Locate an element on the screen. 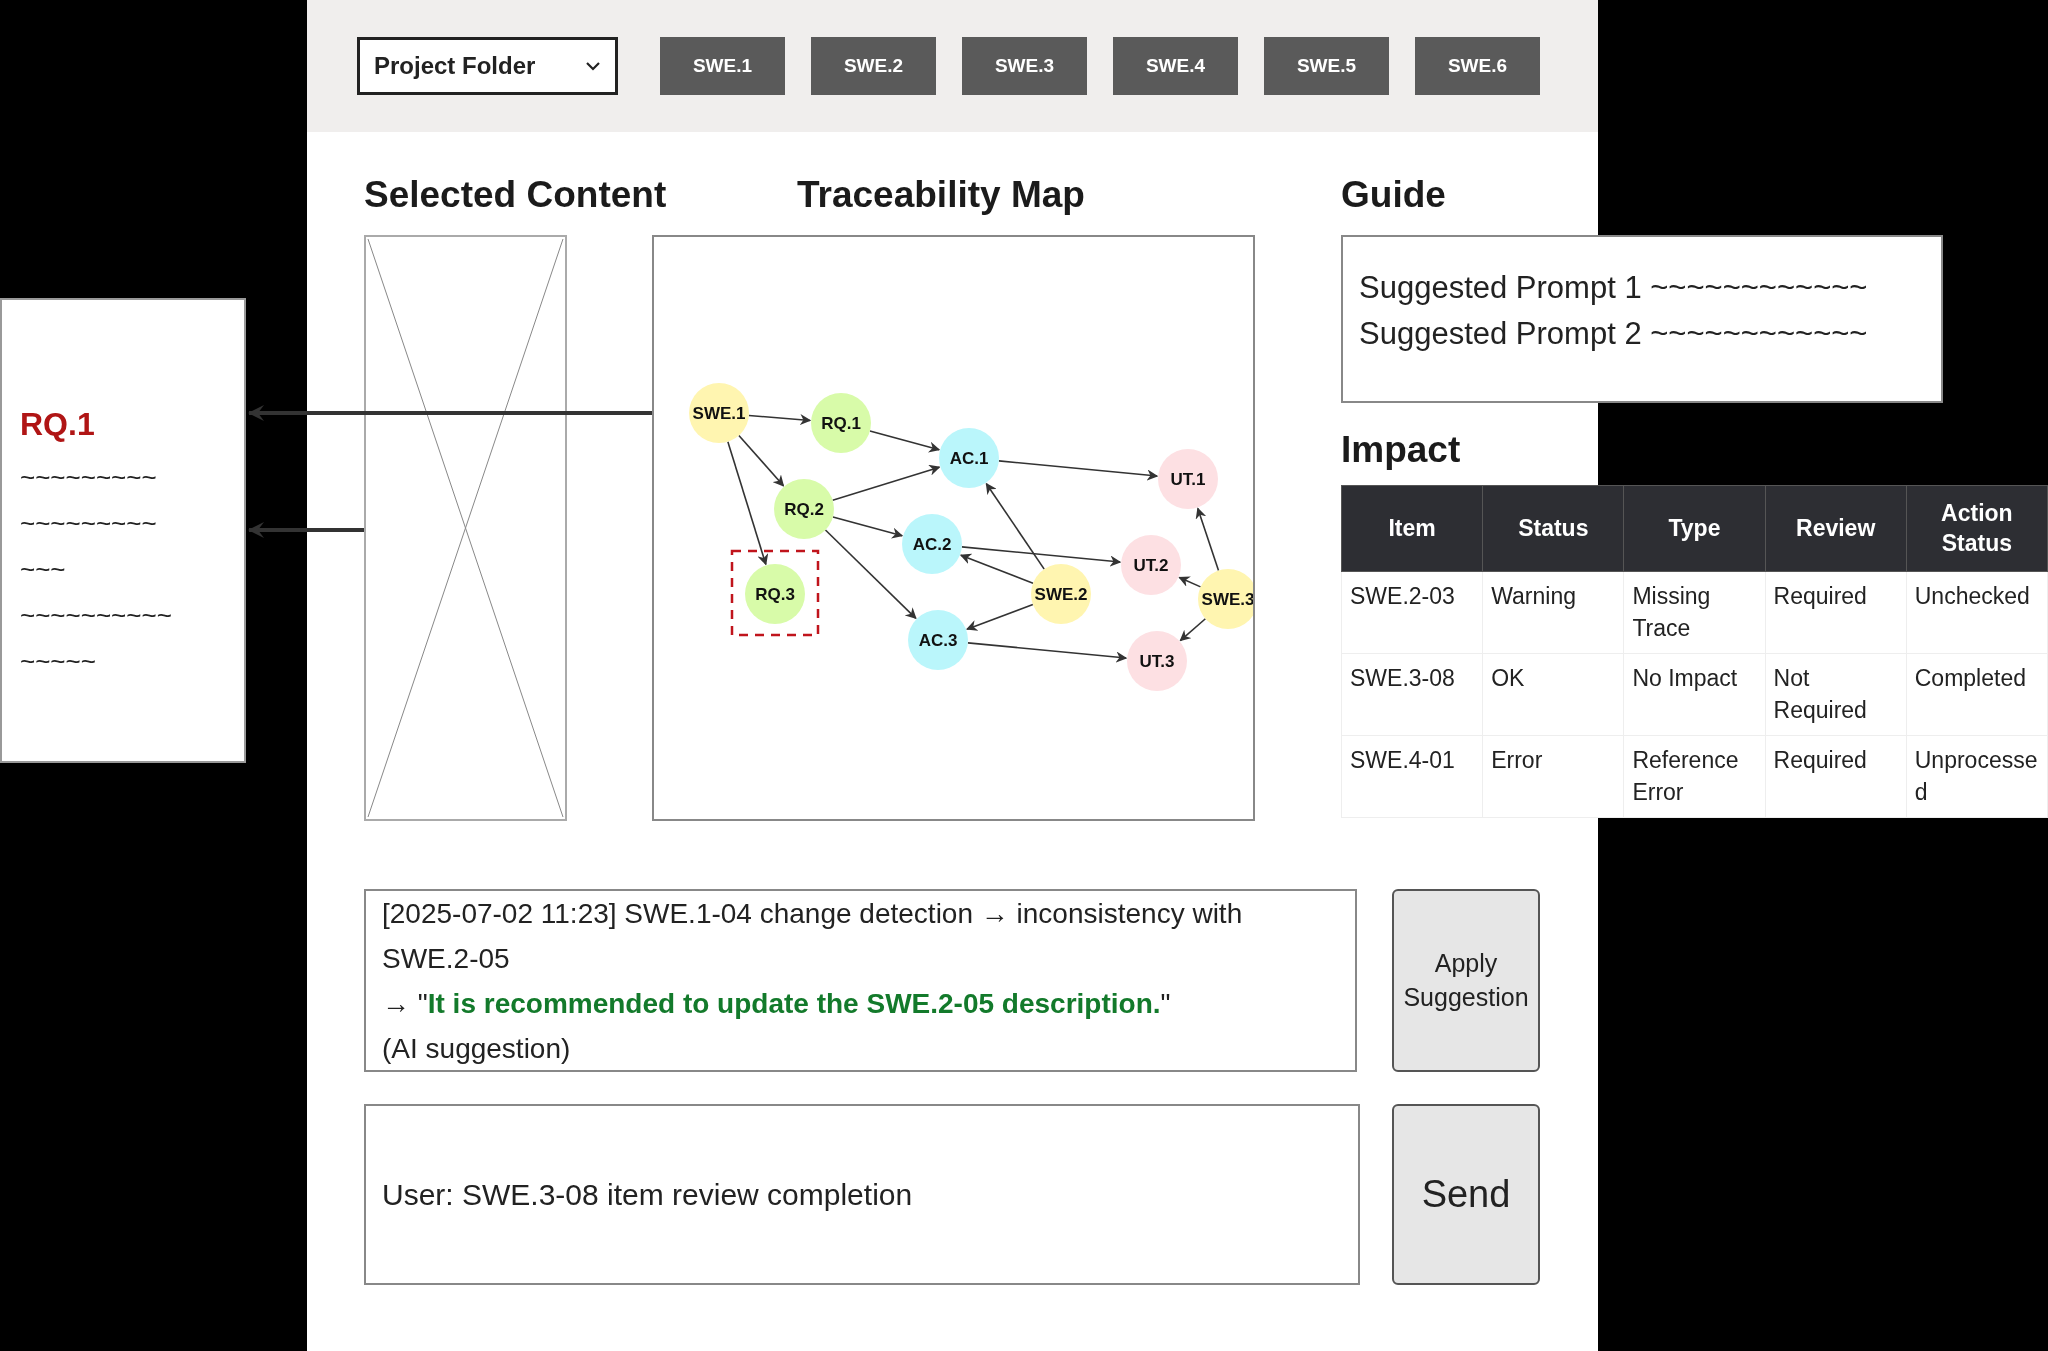 The width and height of the screenshot is (2048, 1351). map-node: AC.1 is located at coordinates (969, 458).